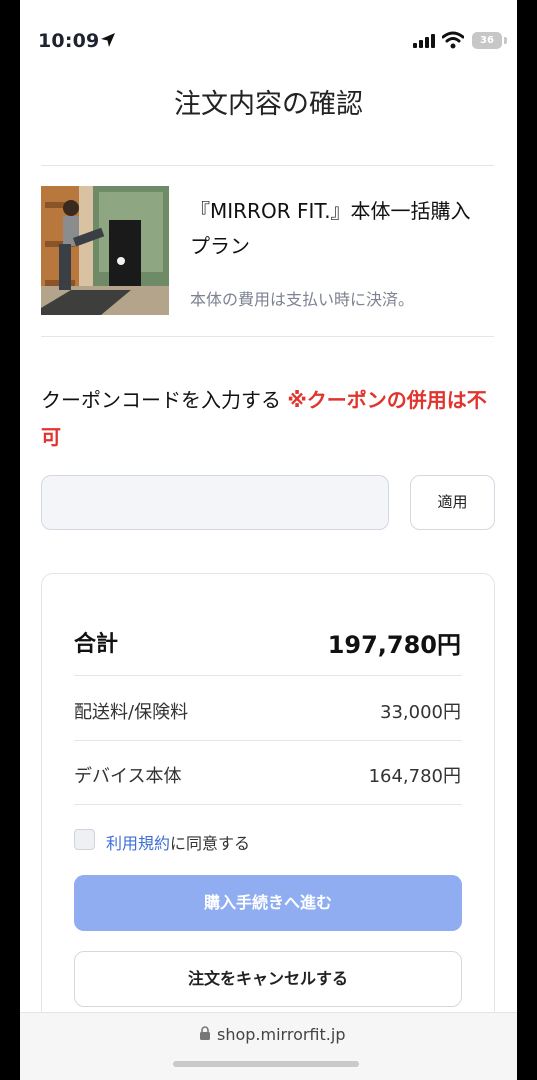 The height and width of the screenshot is (1080, 537). I want to click on location-arrow-icon, so click(108, 40).